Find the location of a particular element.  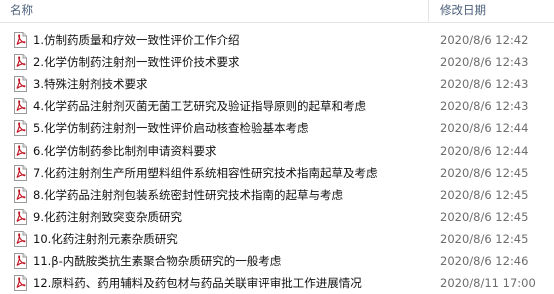

file-row: 2.化学仿制药注射剂一致性评价技术要求 2020/8/6 12:43 is located at coordinates (277, 62).